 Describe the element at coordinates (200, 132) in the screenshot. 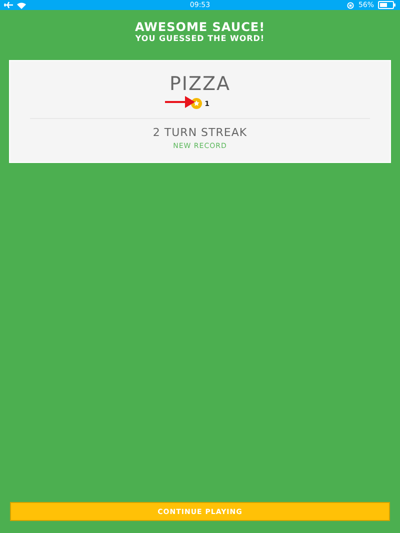

I see `streak-text: 2 TURN STREAK` at that location.